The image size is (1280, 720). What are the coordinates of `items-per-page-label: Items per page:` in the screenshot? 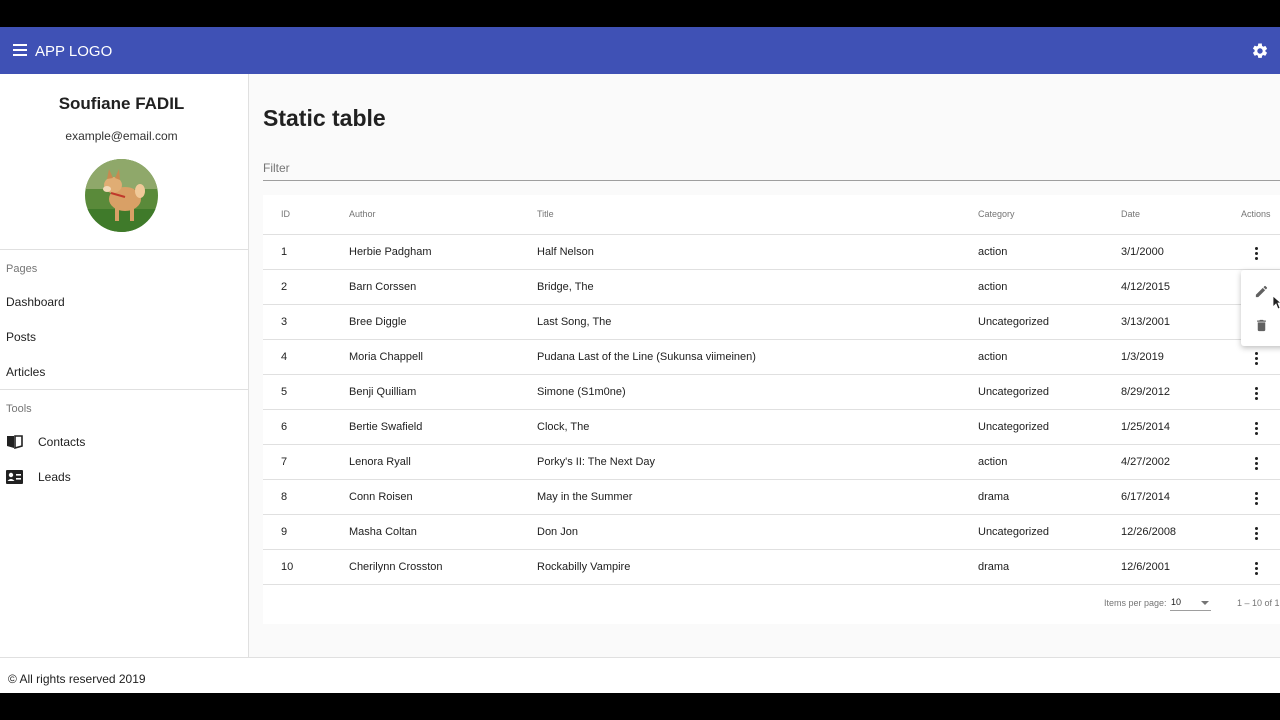 It's located at (1135, 603).